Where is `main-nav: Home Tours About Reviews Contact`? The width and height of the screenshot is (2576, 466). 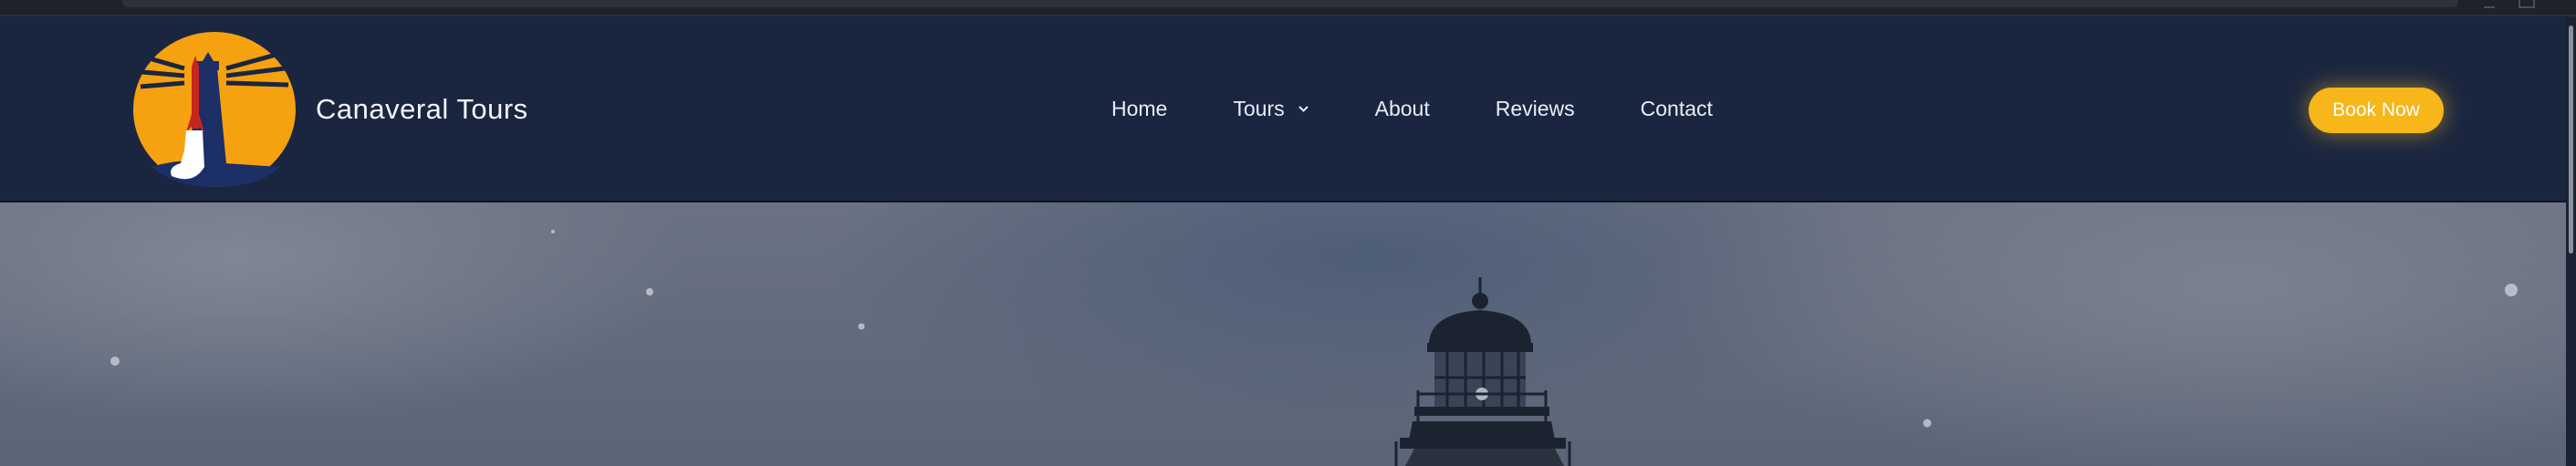
main-nav: Home Tours About Reviews Contact is located at coordinates (1412, 108).